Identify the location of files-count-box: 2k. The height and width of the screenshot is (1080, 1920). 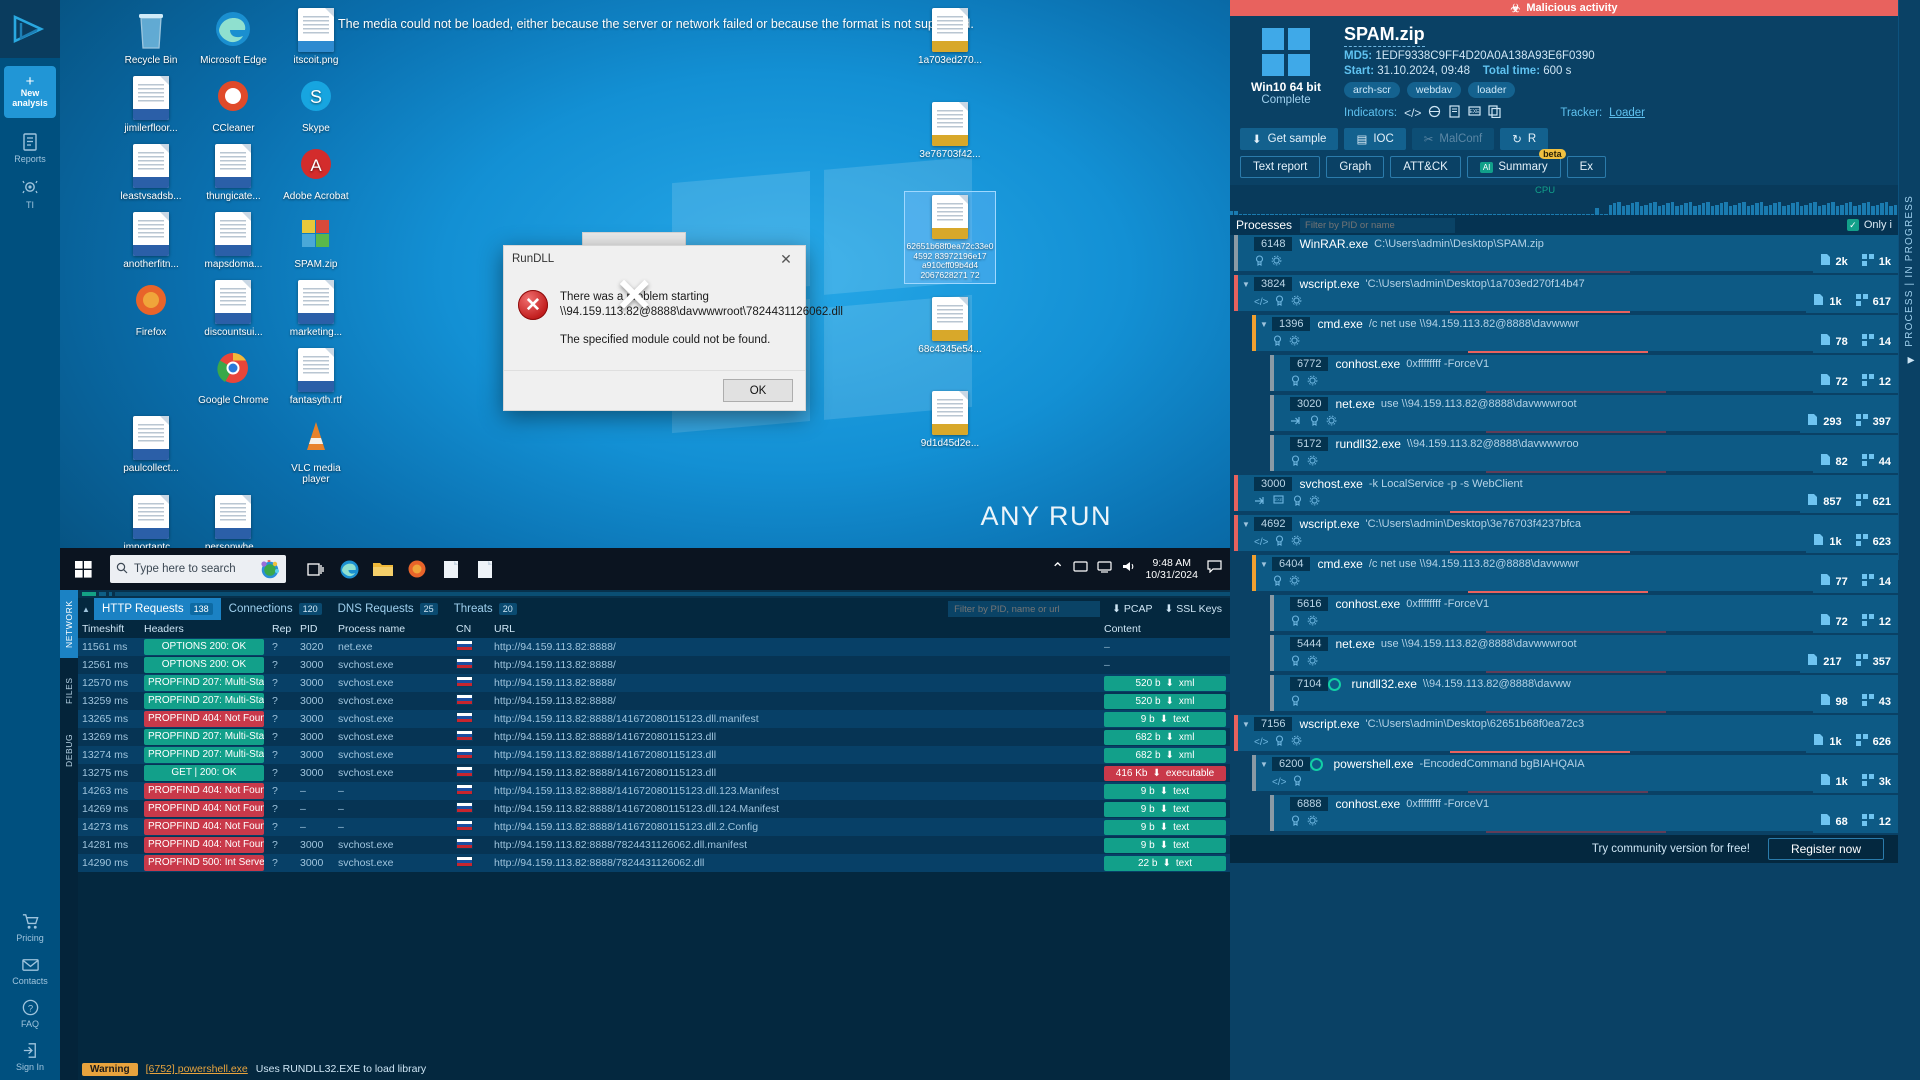
(1833, 262).